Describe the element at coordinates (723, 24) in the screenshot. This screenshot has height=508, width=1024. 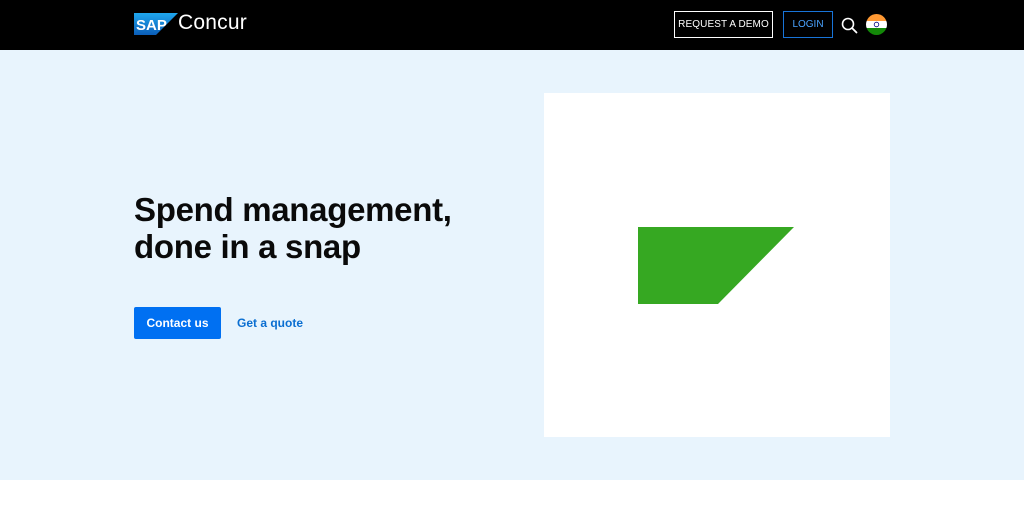
I see `request-demo-button: REQUEST A DEMO` at that location.